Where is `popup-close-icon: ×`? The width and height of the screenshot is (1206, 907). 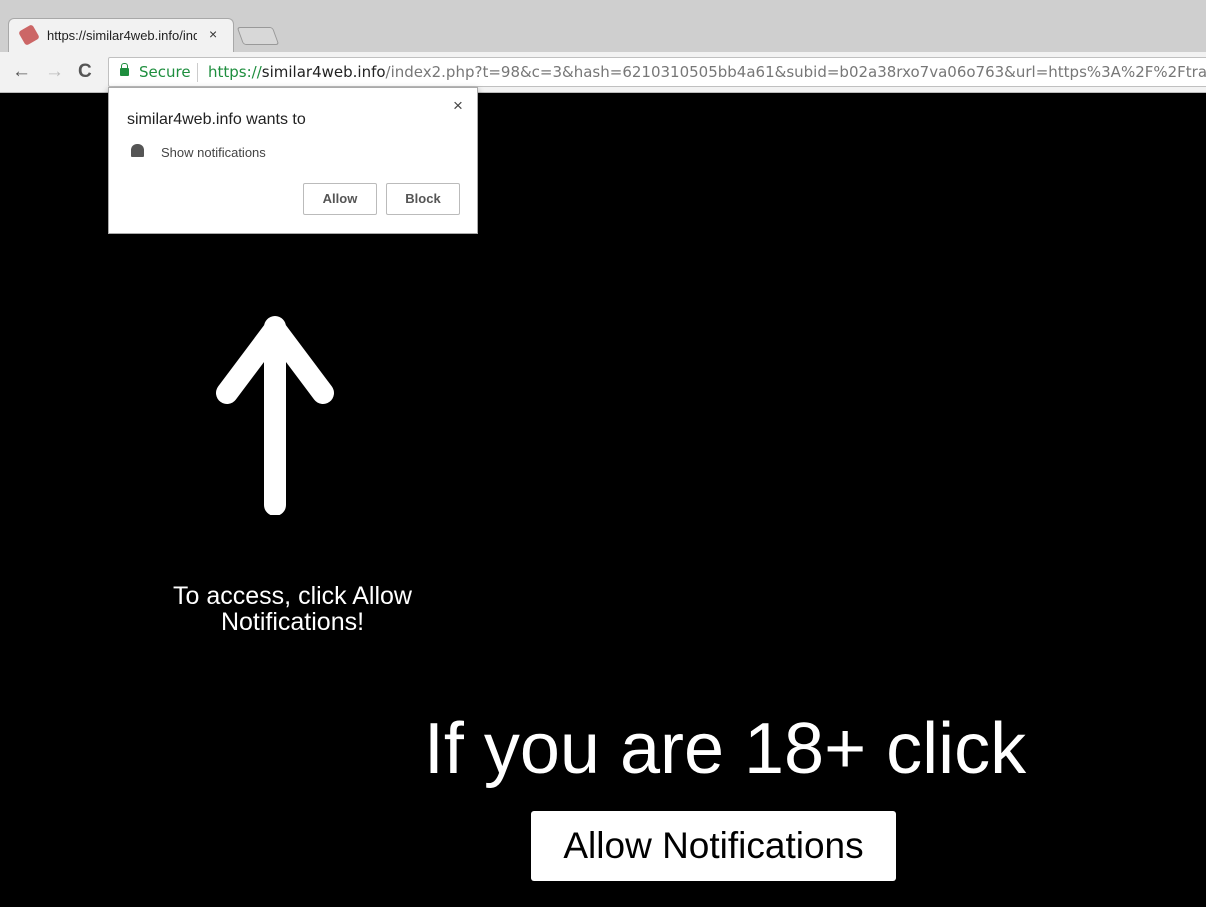 popup-close-icon: × is located at coordinates (458, 106).